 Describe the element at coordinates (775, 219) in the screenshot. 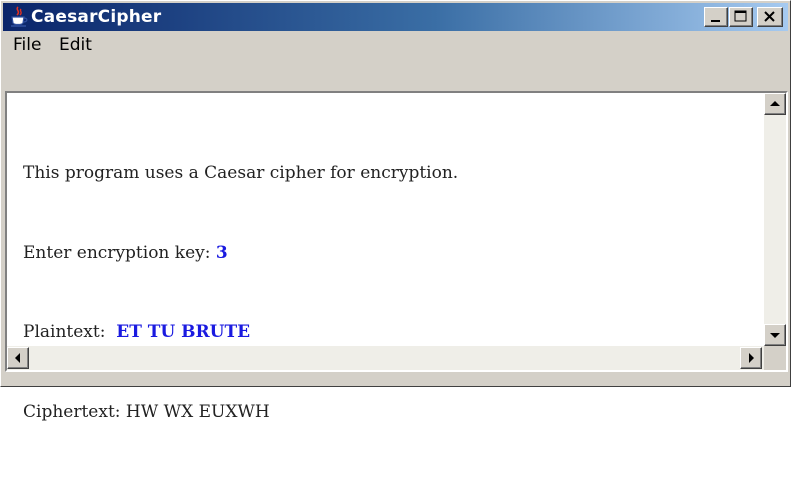

I see `vertical-scrollbar` at that location.